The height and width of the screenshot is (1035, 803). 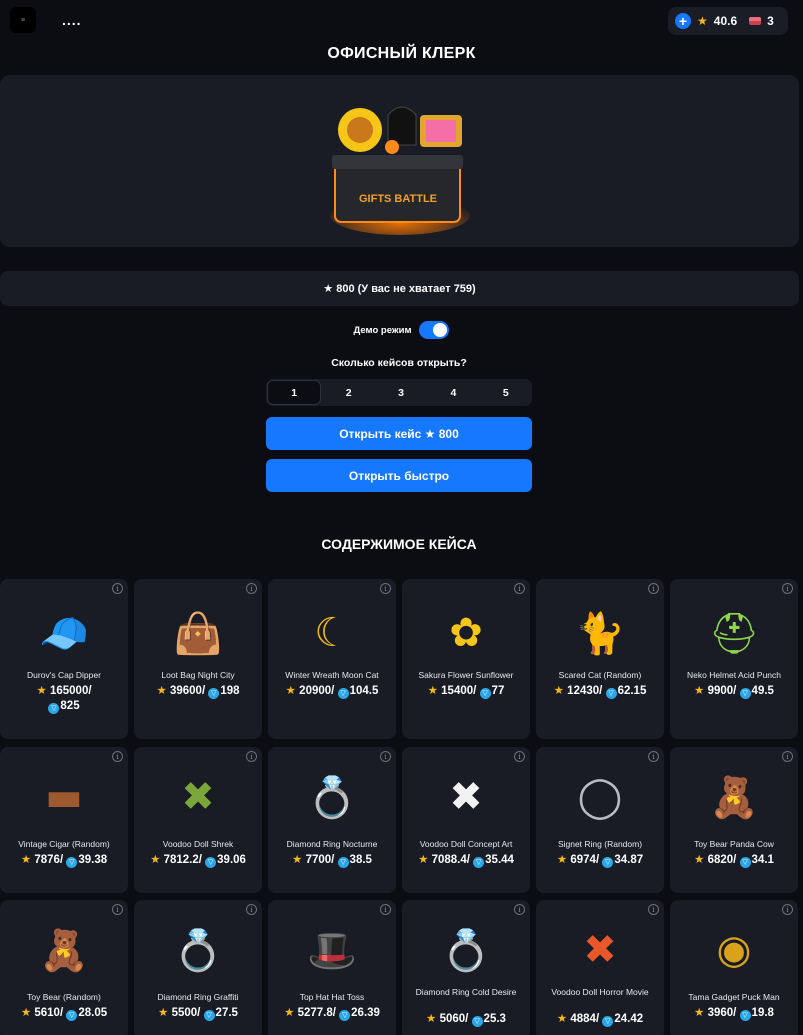 I want to click on item-price-stars: 165000/, so click(x=70, y=691).